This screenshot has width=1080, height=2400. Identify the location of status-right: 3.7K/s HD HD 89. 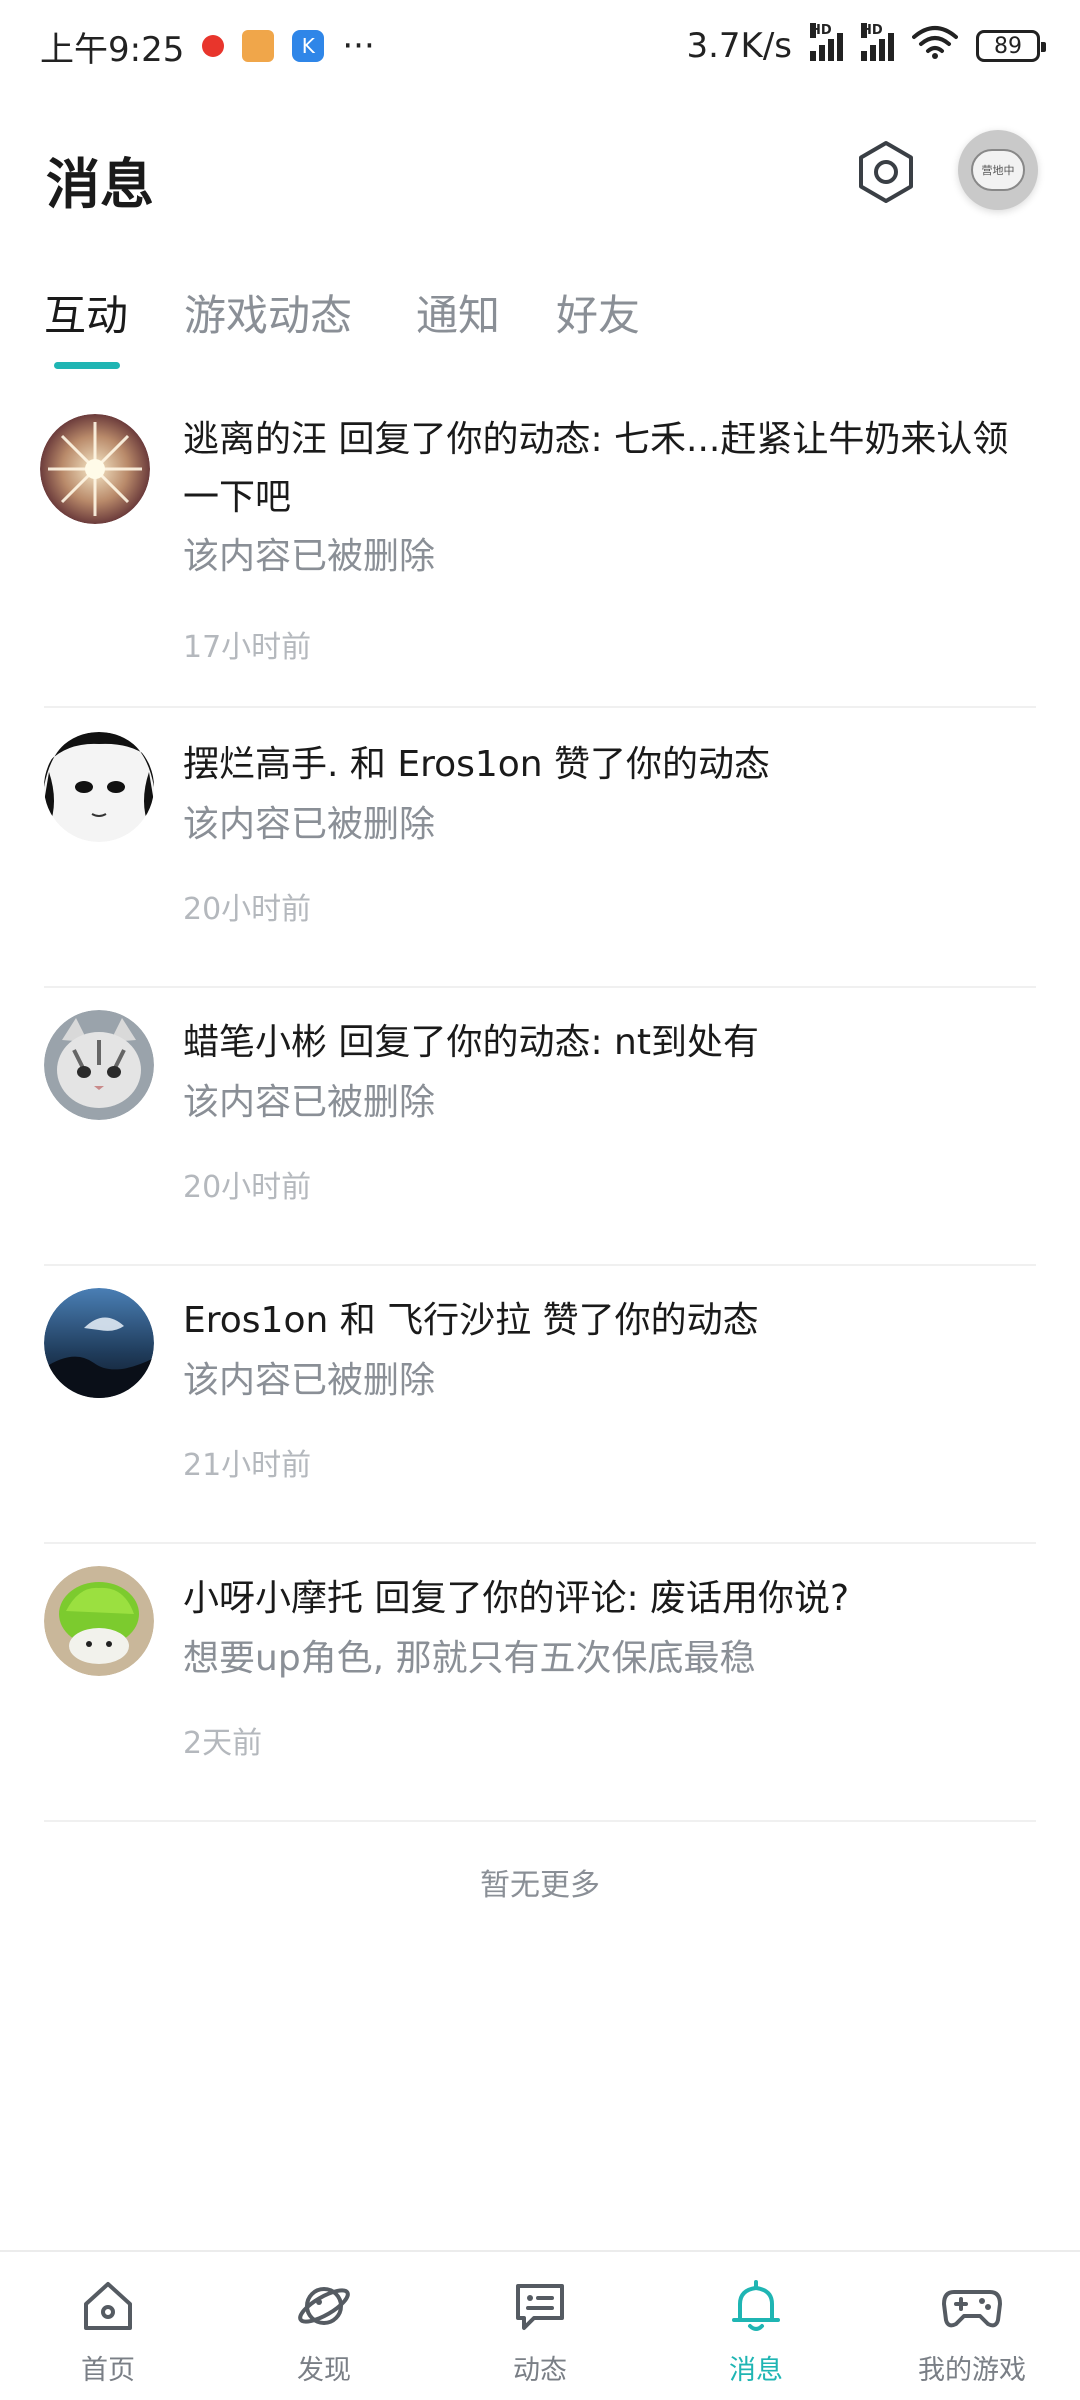
(866, 45).